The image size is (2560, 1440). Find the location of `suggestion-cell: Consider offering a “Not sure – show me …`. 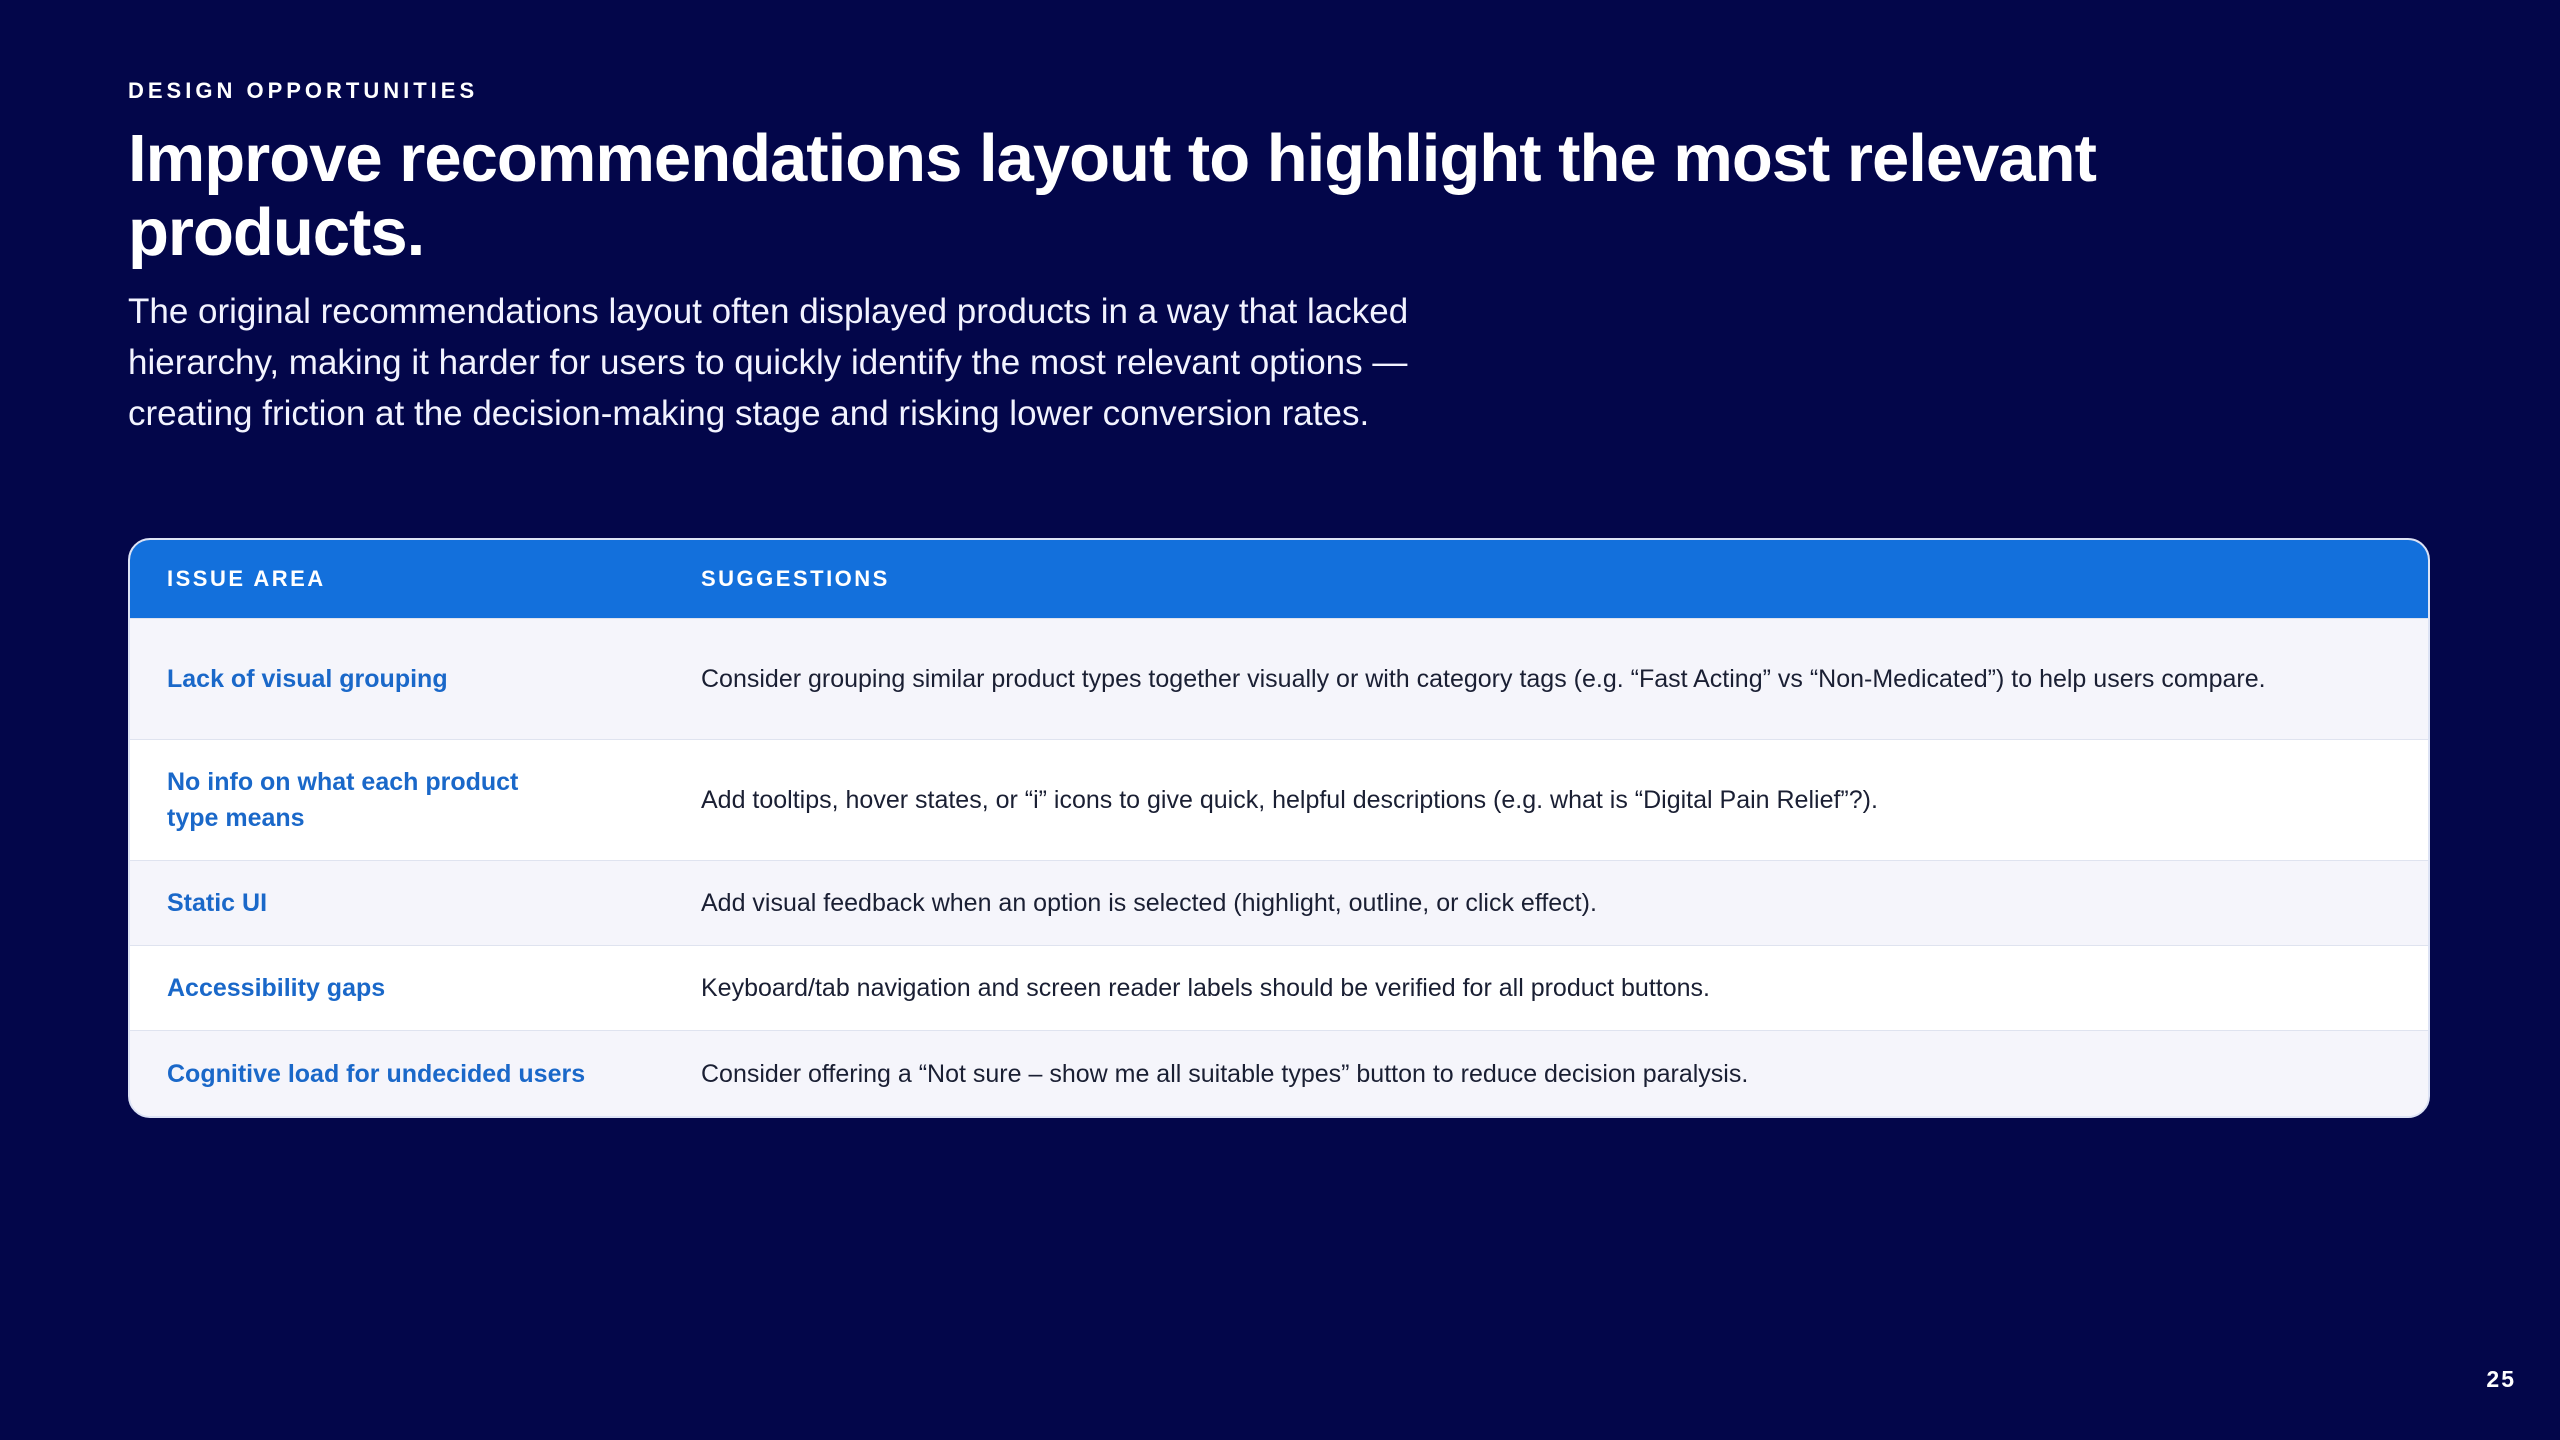

suggestion-cell: Consider offering a “Not sure – show me … is located at coordinates (1225, 1073).